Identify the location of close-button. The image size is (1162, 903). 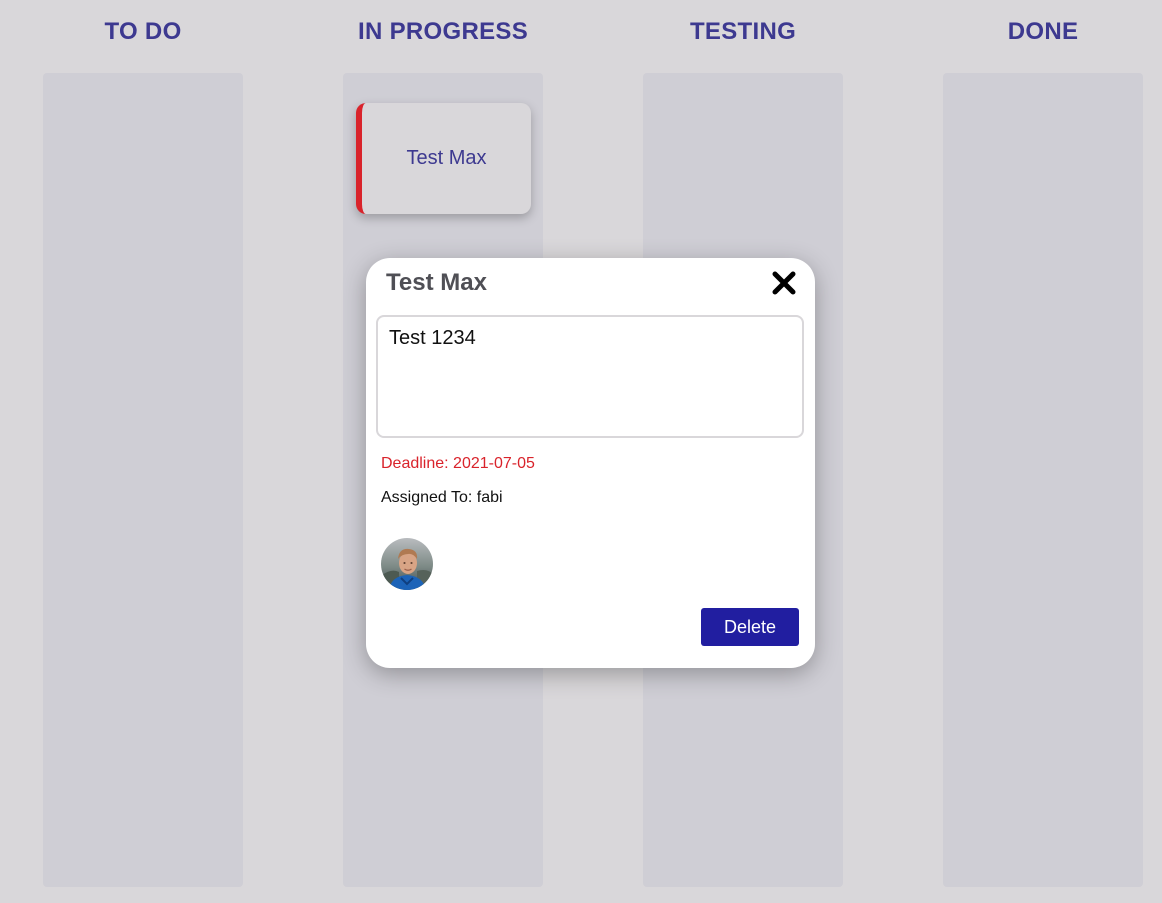
(784, 283).